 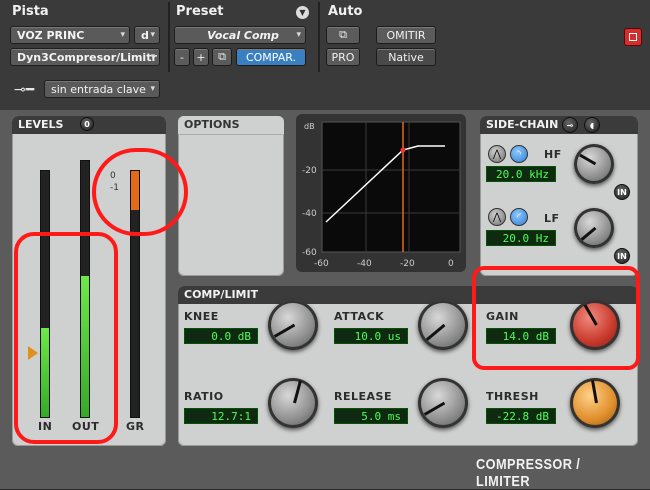 What do you see at coordinates (51, 35) in the screenshot?
I see `track-name: VOZ PRINC` at bounding box center [51, 35].